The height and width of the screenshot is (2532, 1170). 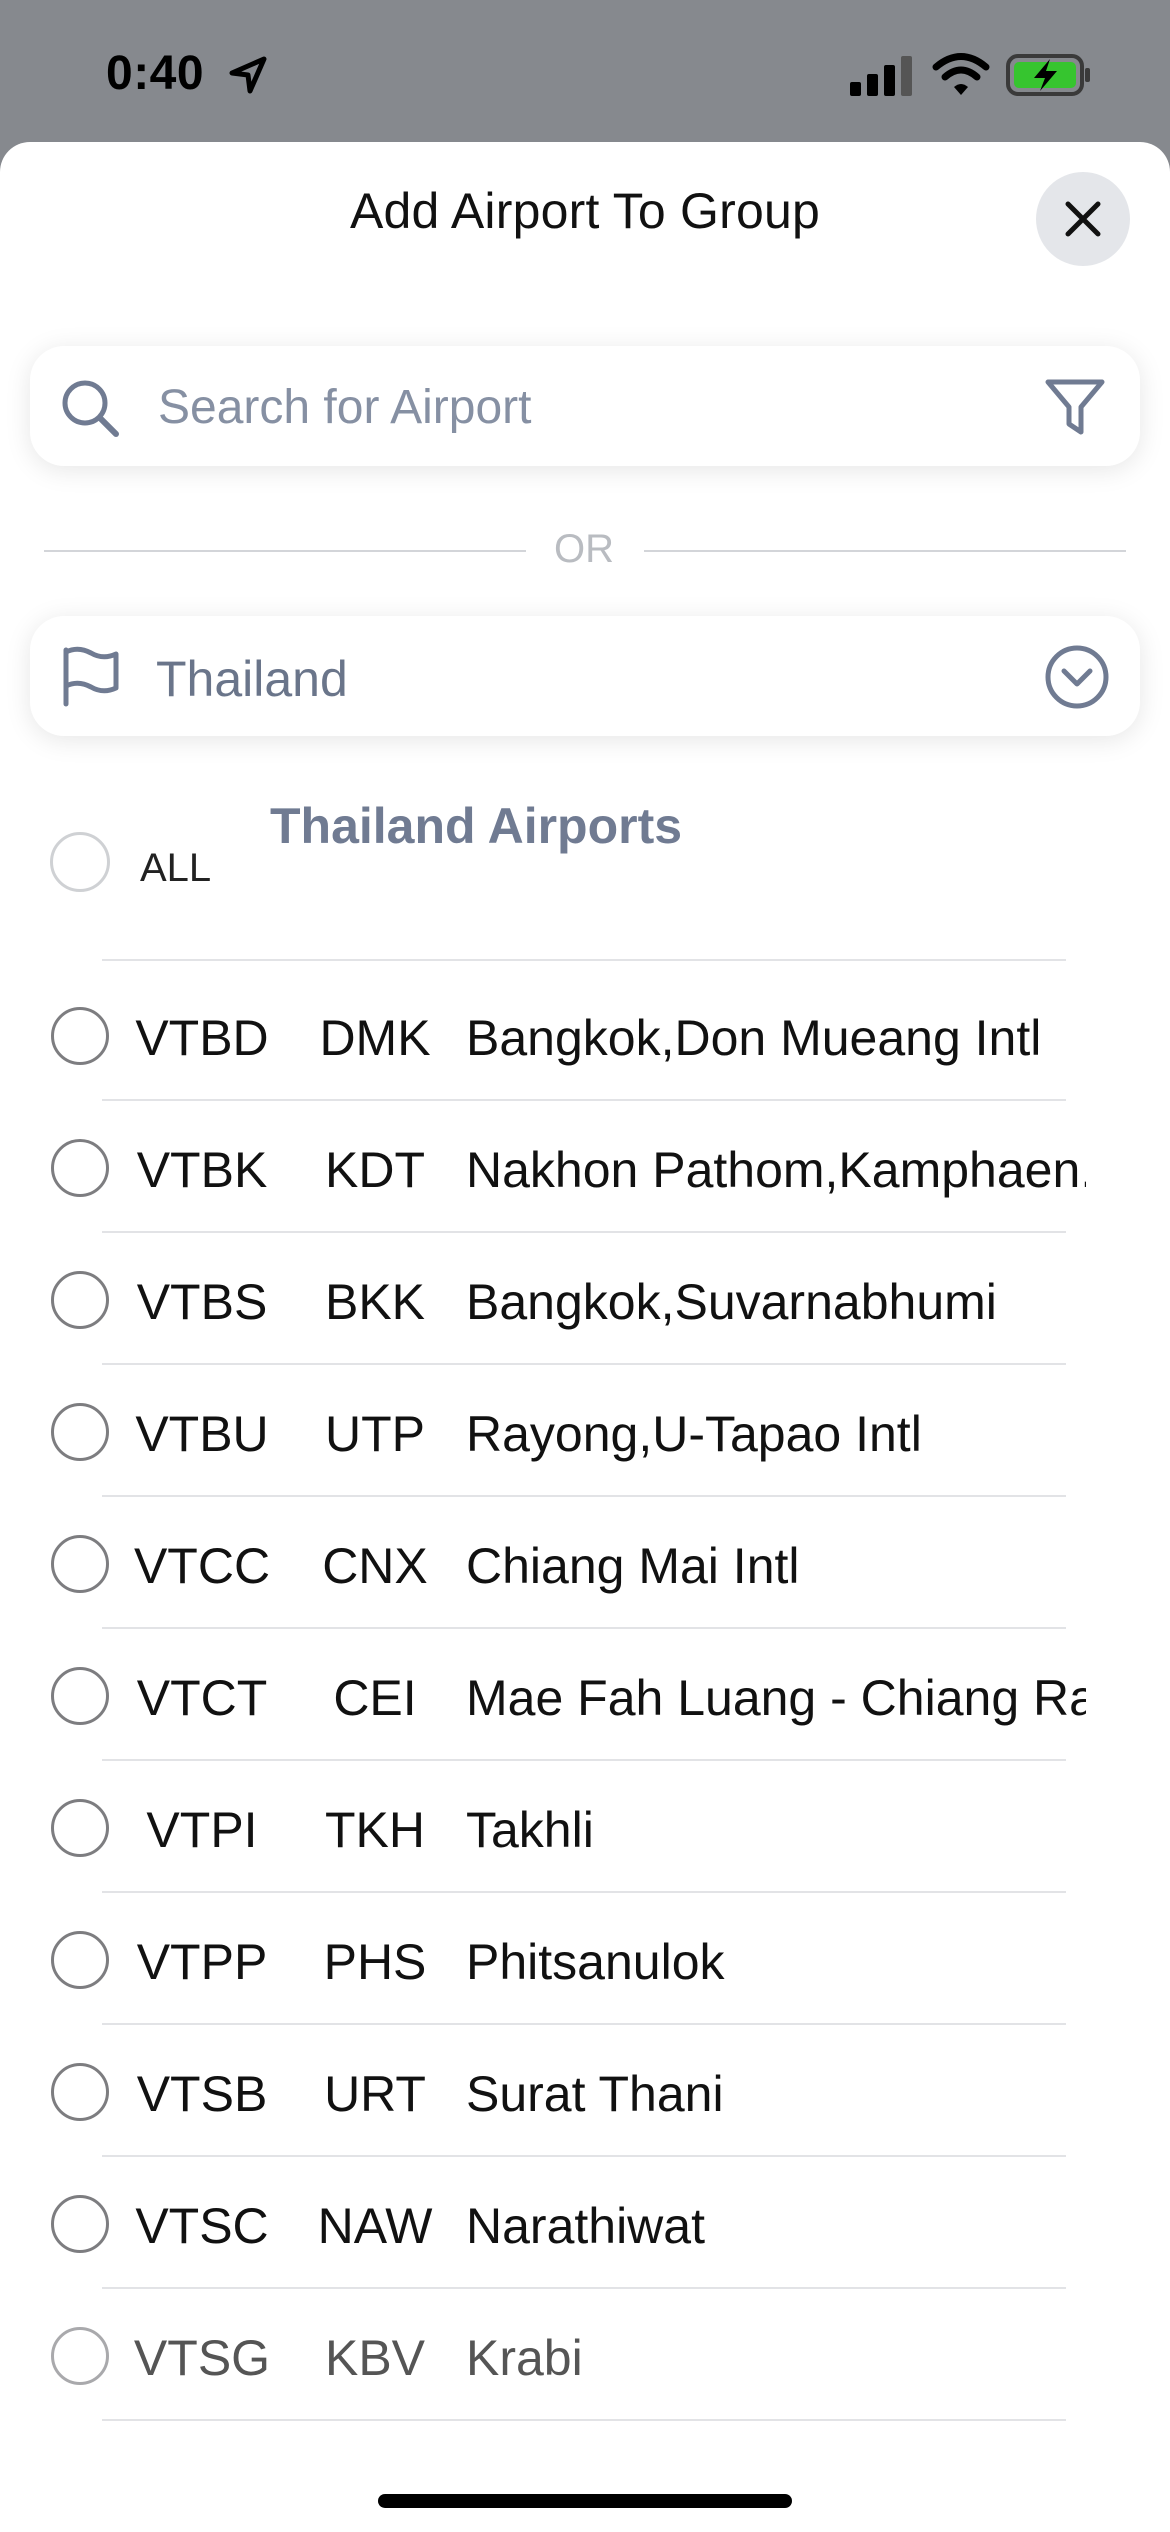 I want to click on airport-row: VTPI TKH Takhli, so click(x=585, y=1827).